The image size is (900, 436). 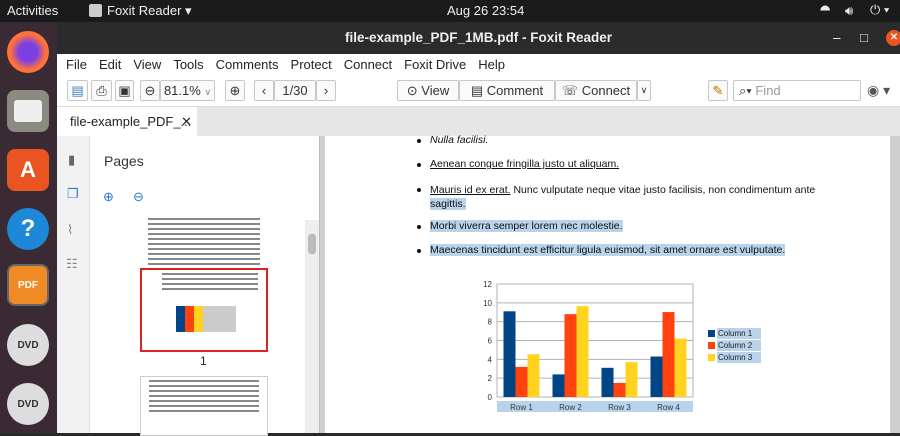 I want to click on legend-label: Column 3, so click(x=735, y=357).